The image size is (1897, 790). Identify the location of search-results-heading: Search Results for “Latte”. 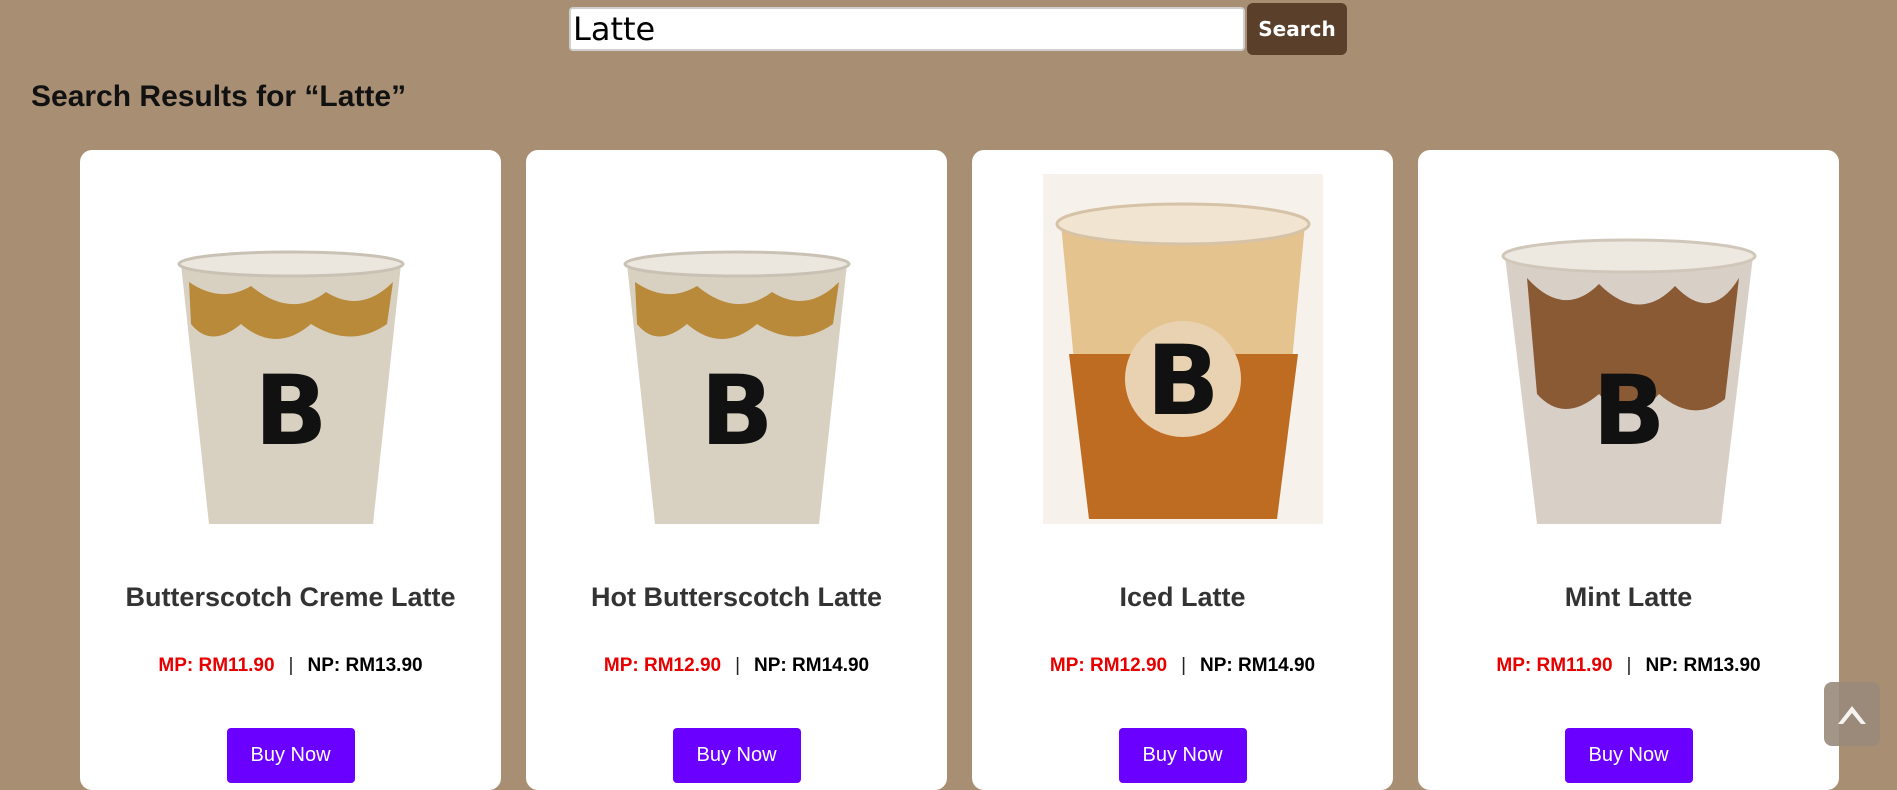
(219, 96).